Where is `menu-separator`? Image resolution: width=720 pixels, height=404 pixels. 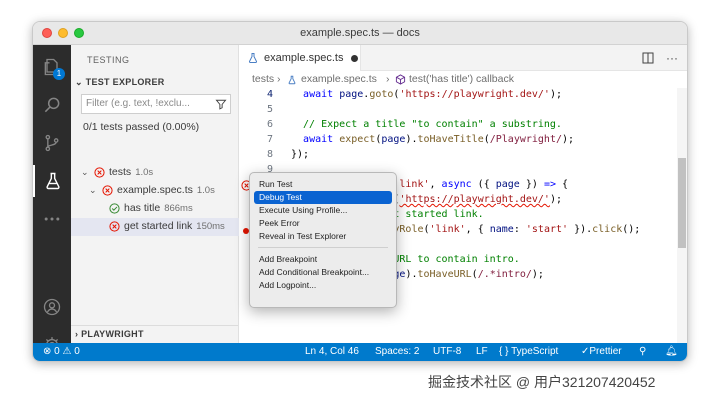
menu-separator is located at coordinates (323, 247).